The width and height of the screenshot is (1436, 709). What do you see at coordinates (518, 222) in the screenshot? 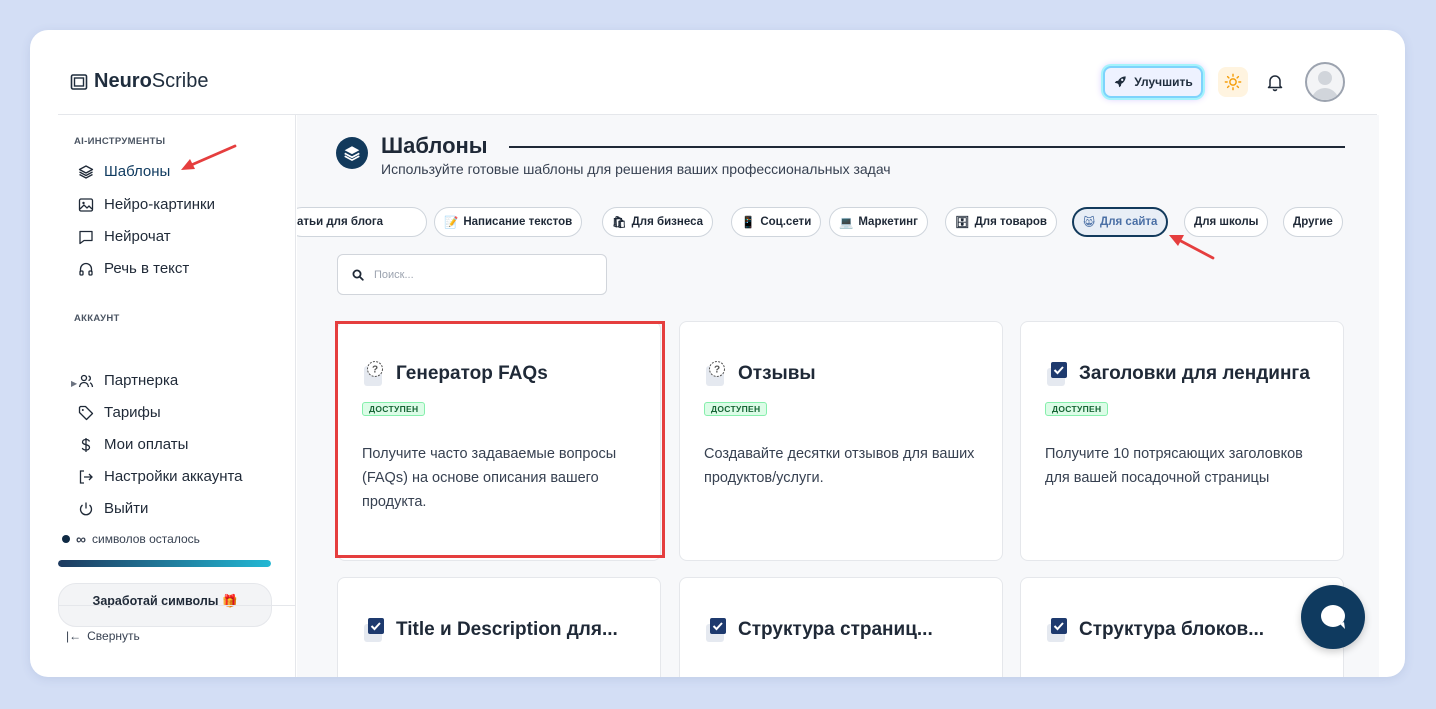
I see `chip-label: Написание текстов` at bounding box center [518, 222].